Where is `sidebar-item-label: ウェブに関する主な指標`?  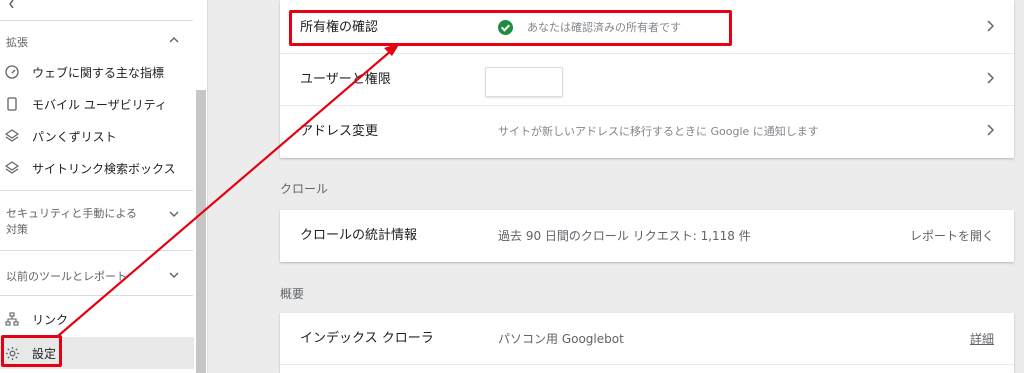 sidebar-item-label: ウェブに関する主な指標 is located at coordinates (98, 72).